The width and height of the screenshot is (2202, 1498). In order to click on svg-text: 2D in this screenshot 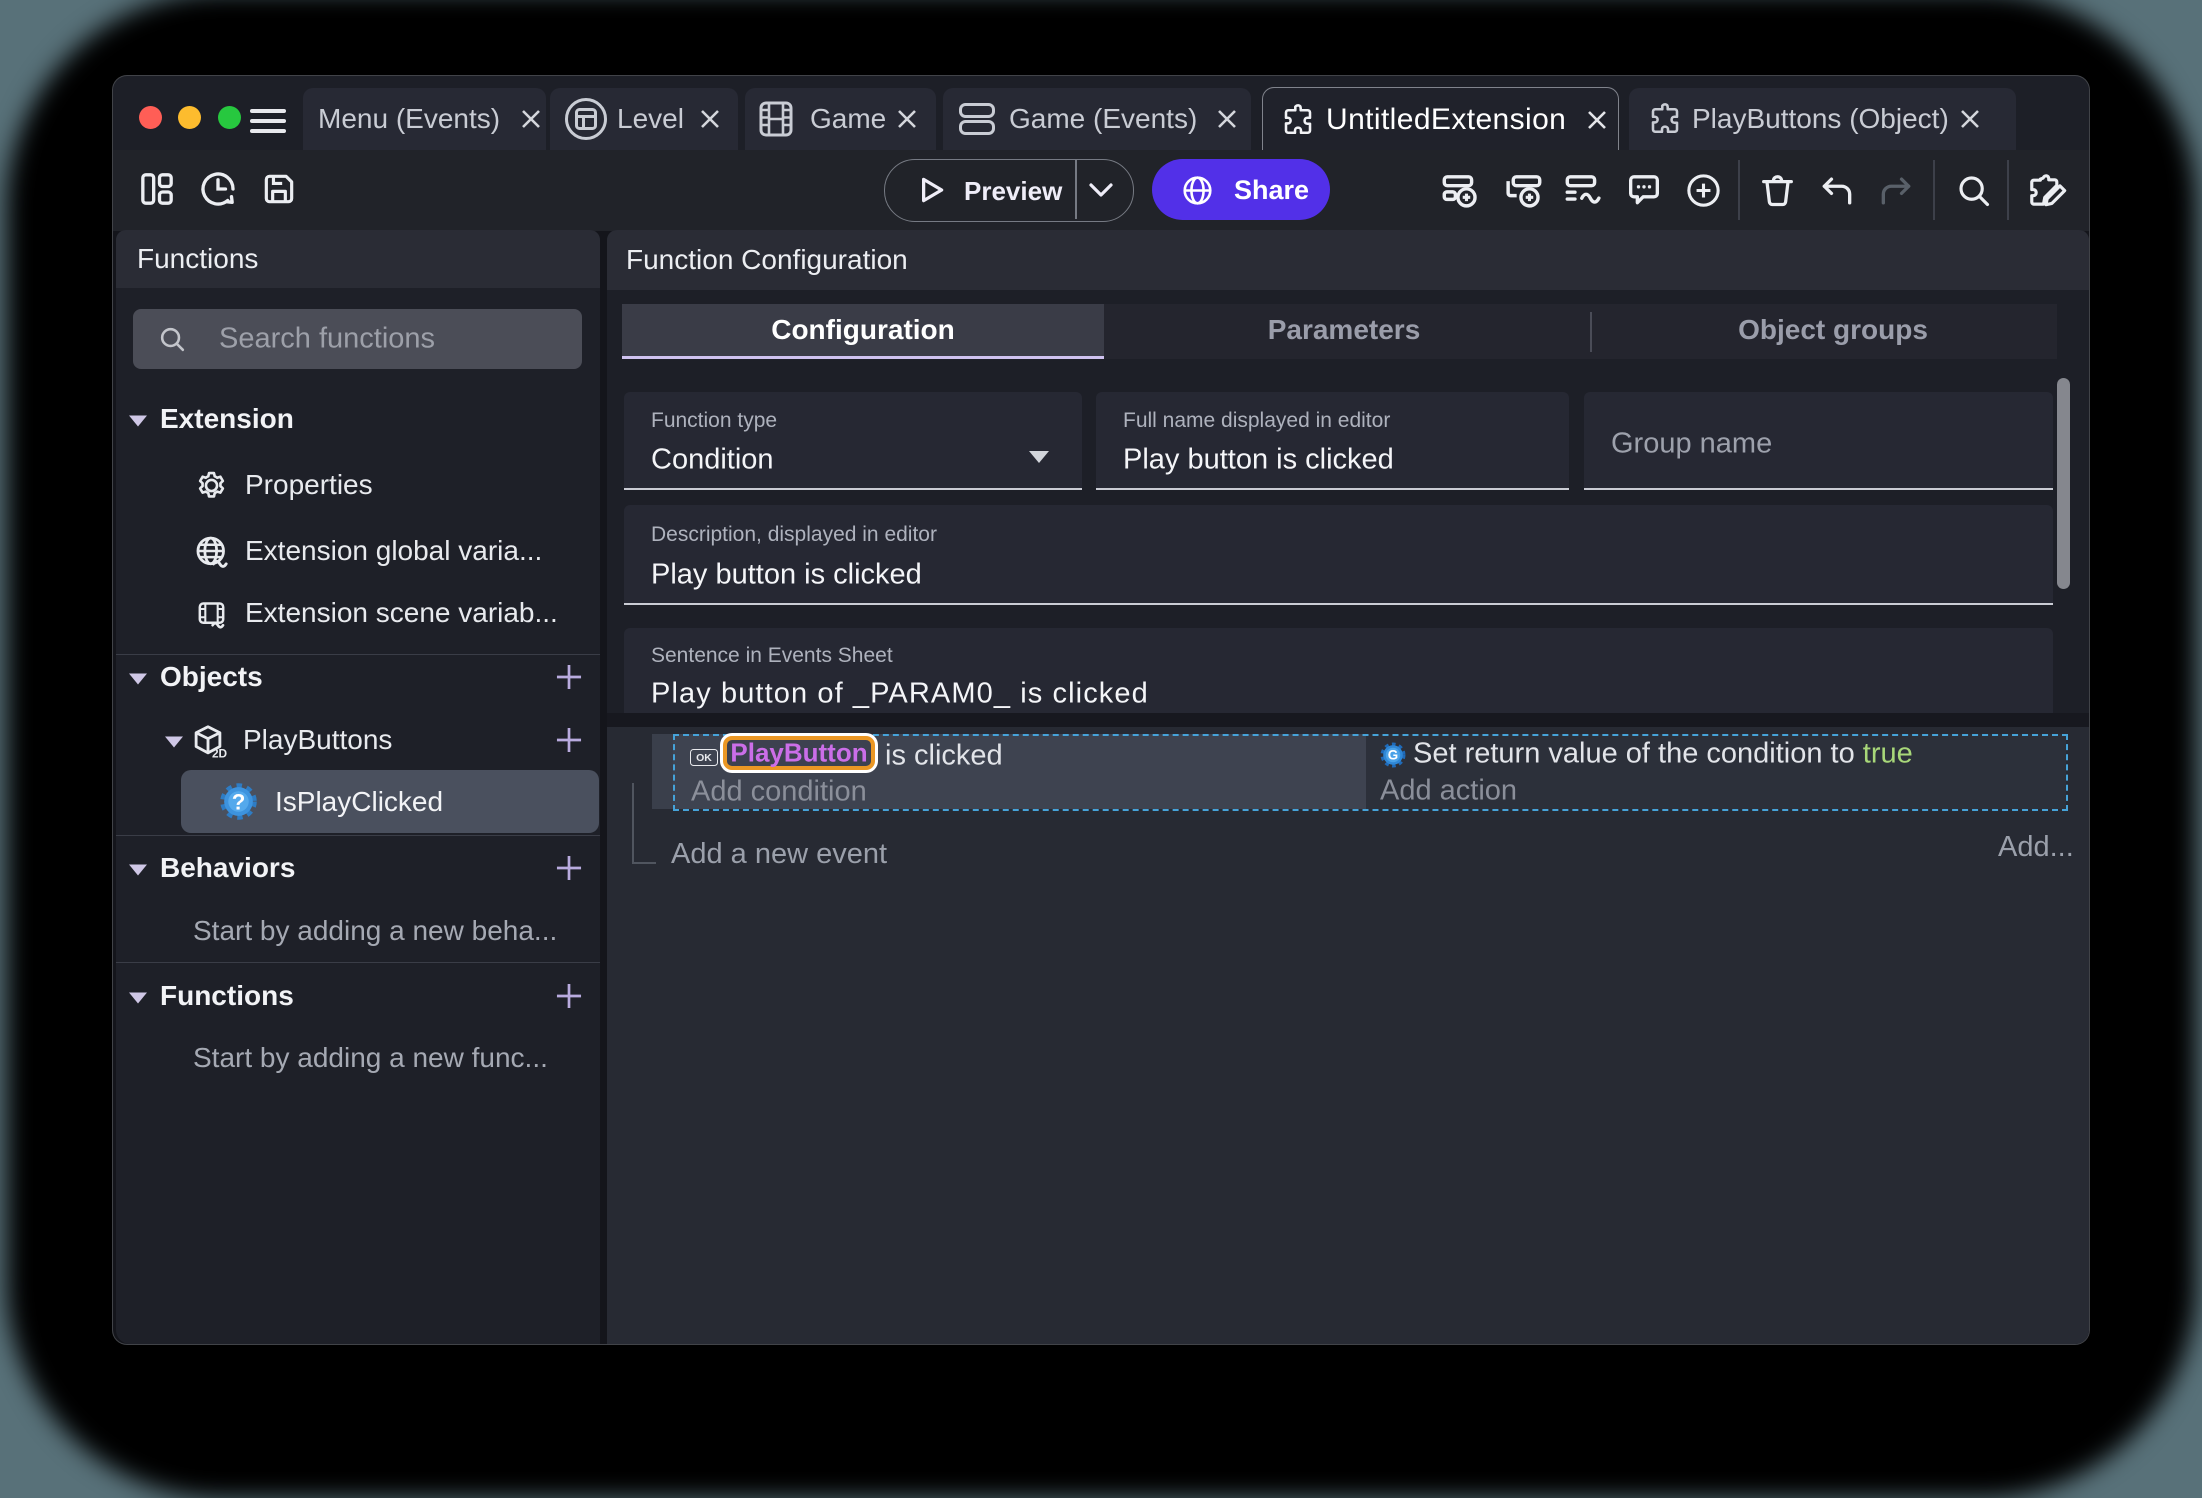, I will do `click(219, 753)`.